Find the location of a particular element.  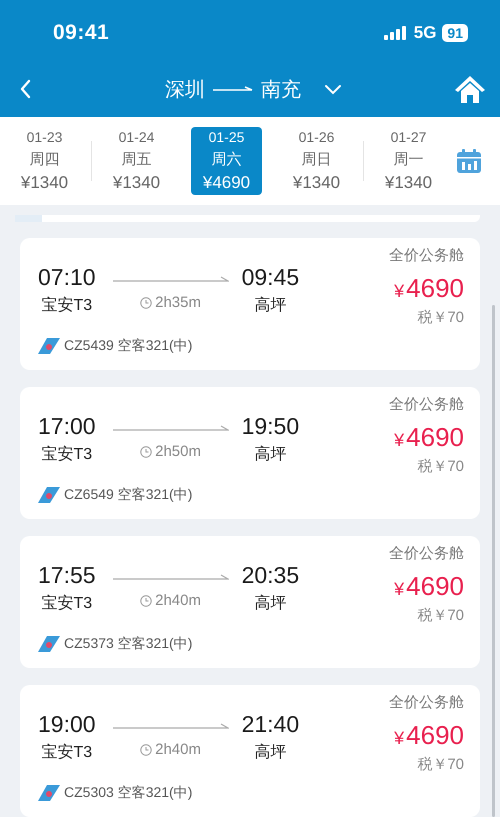

status-time: 09:41 is located at coordinates (81, 33).